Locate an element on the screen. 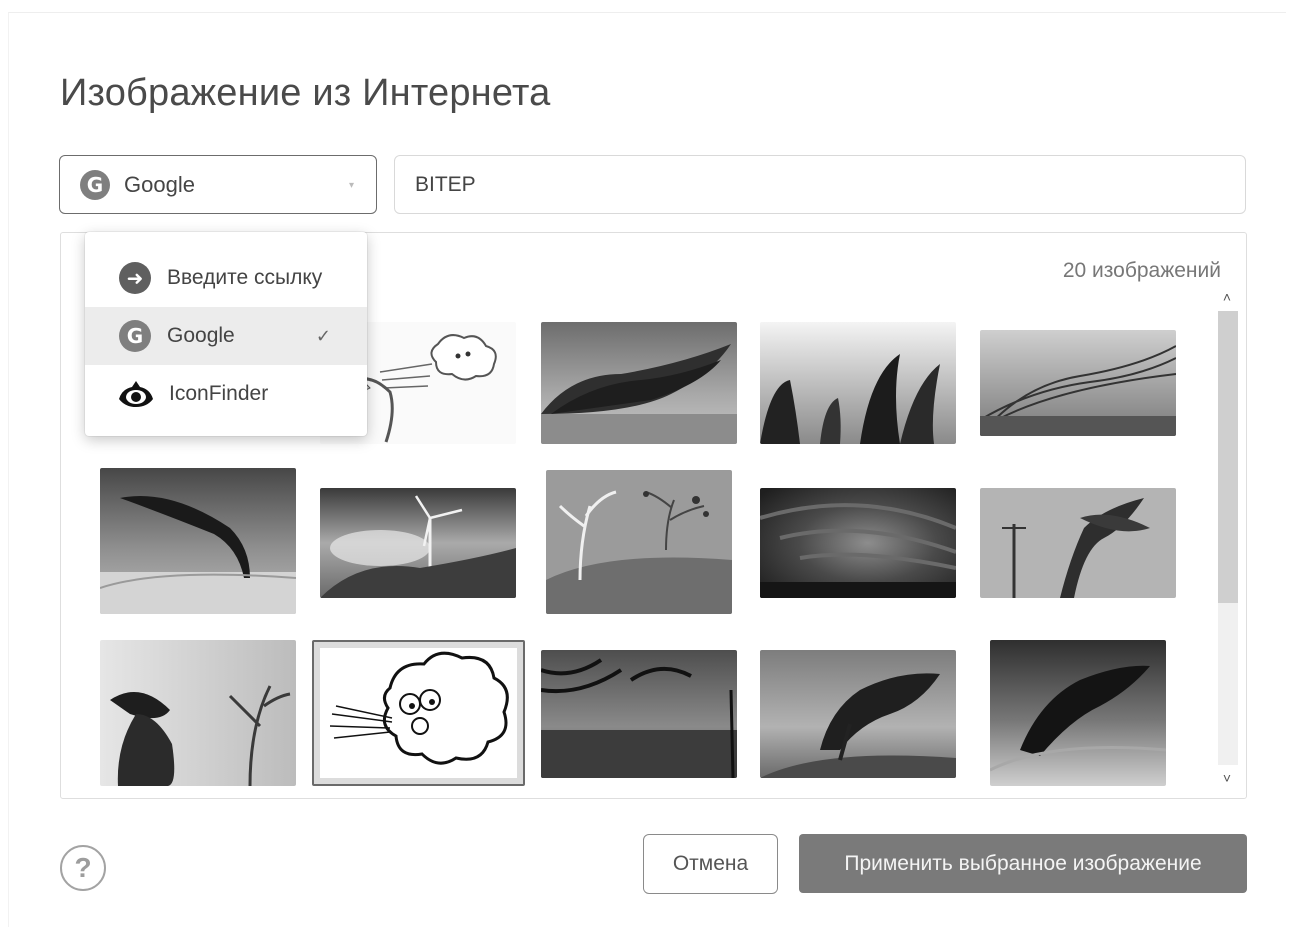  scroll-track is located at coordinates (1228, 538).